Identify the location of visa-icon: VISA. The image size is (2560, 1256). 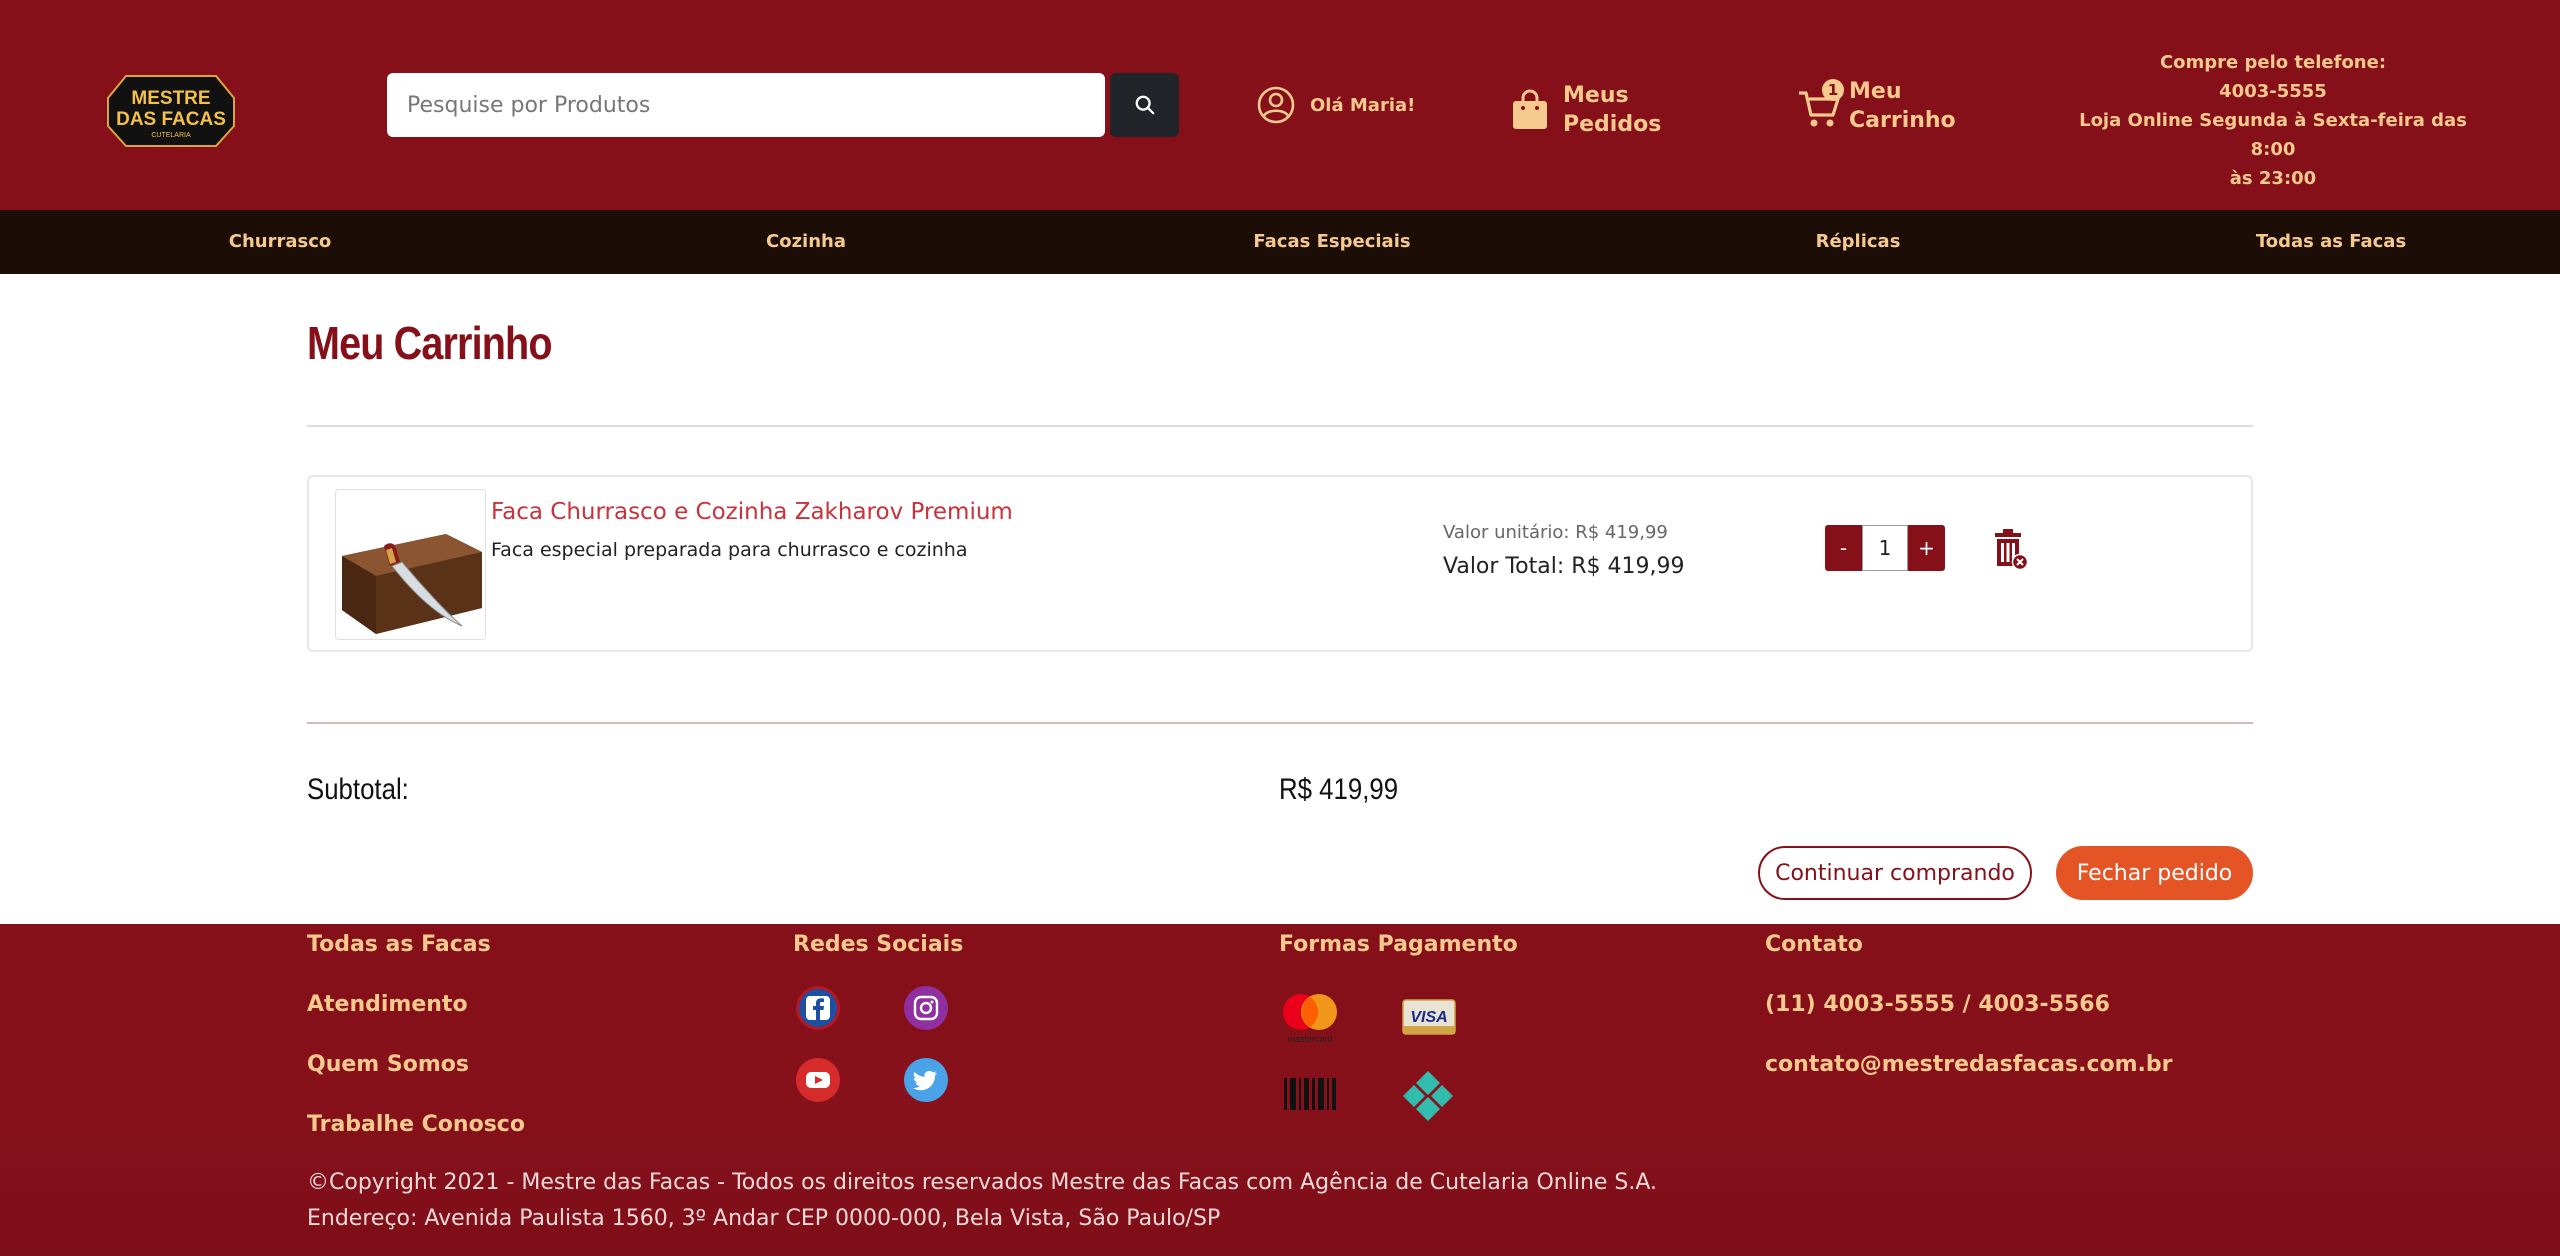
(1429, 1017).